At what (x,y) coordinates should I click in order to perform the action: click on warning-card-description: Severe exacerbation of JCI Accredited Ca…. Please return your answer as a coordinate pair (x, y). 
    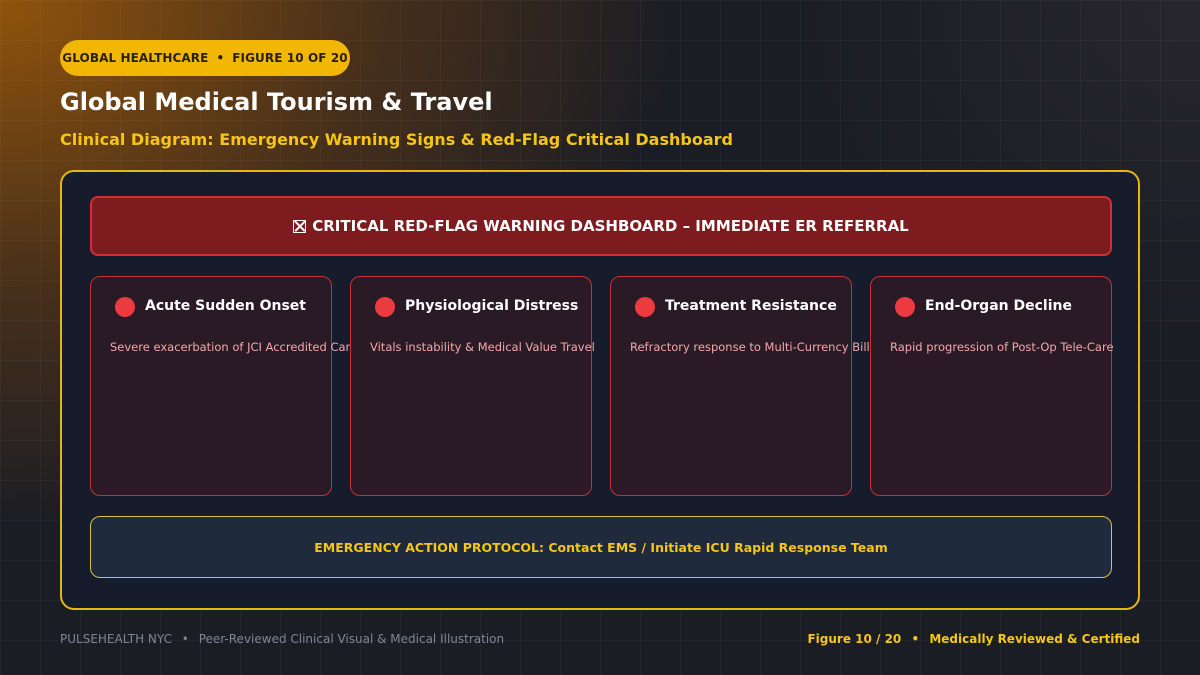
    Looking at the image, I should click on (234, 347).